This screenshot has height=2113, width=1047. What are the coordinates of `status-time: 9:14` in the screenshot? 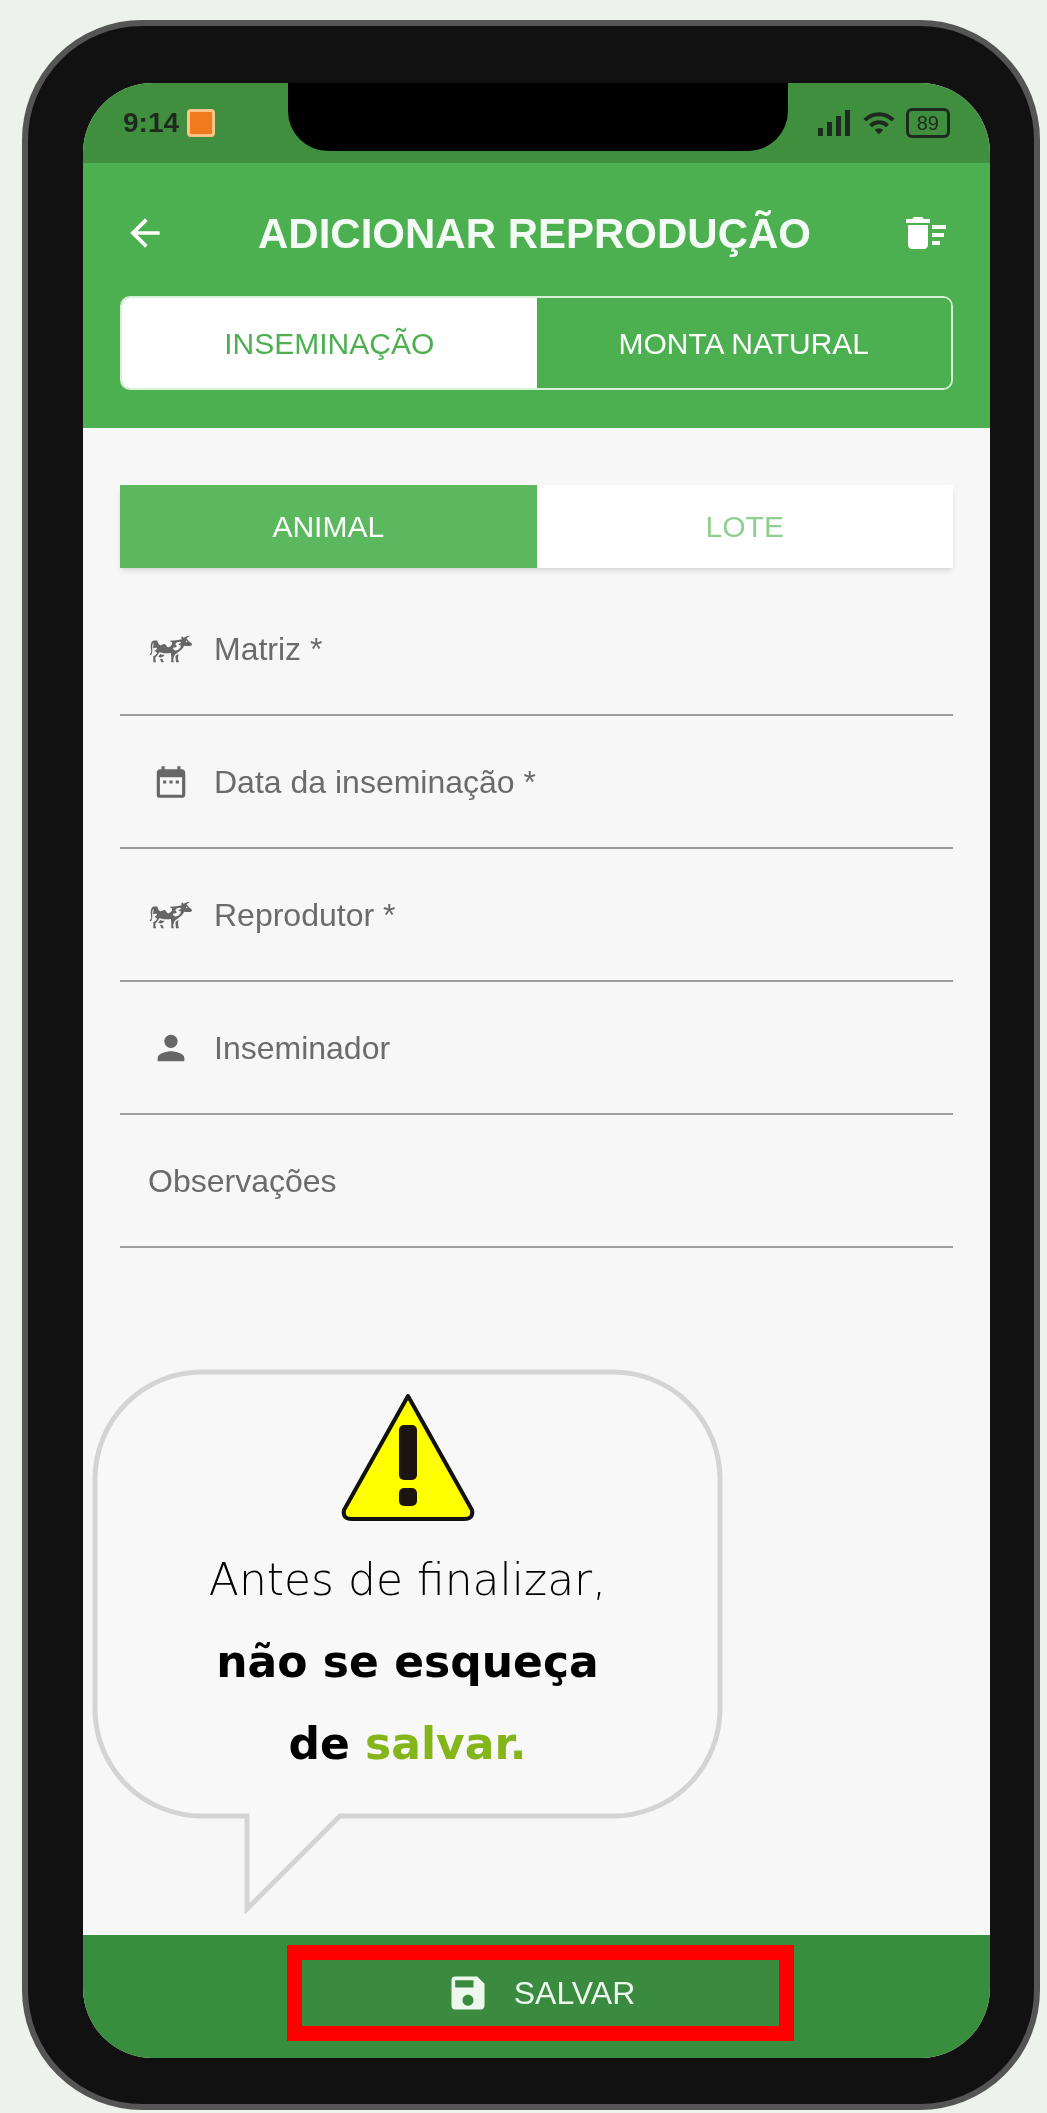 It's located at (151, 123).